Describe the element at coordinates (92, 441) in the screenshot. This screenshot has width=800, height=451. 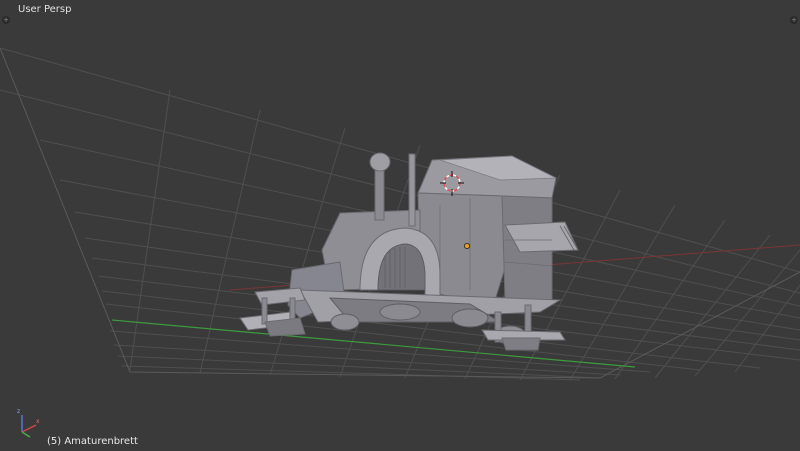
I see `active-object-label: (5) Amaturenbrett` at that location.